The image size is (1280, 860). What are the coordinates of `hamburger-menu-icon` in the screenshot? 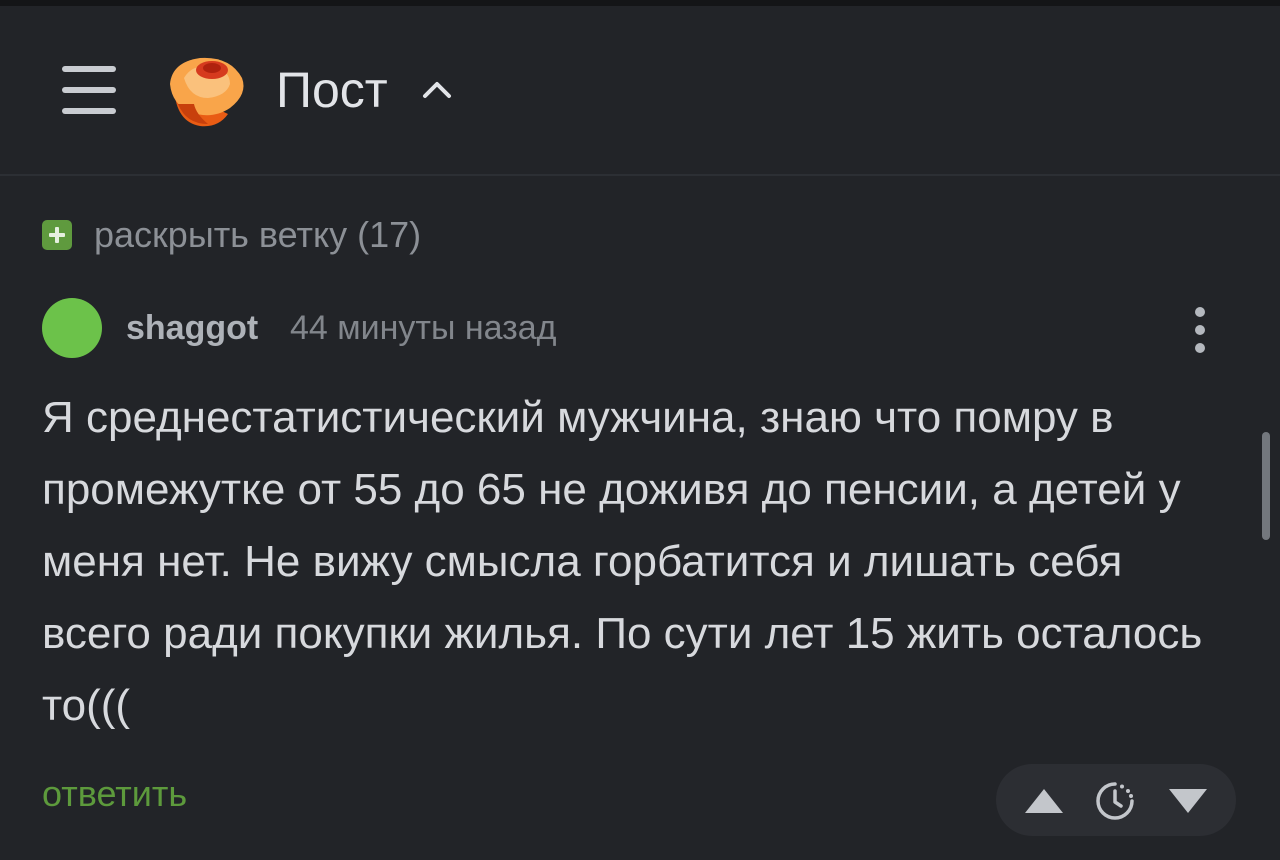 It's located at (89, 90).